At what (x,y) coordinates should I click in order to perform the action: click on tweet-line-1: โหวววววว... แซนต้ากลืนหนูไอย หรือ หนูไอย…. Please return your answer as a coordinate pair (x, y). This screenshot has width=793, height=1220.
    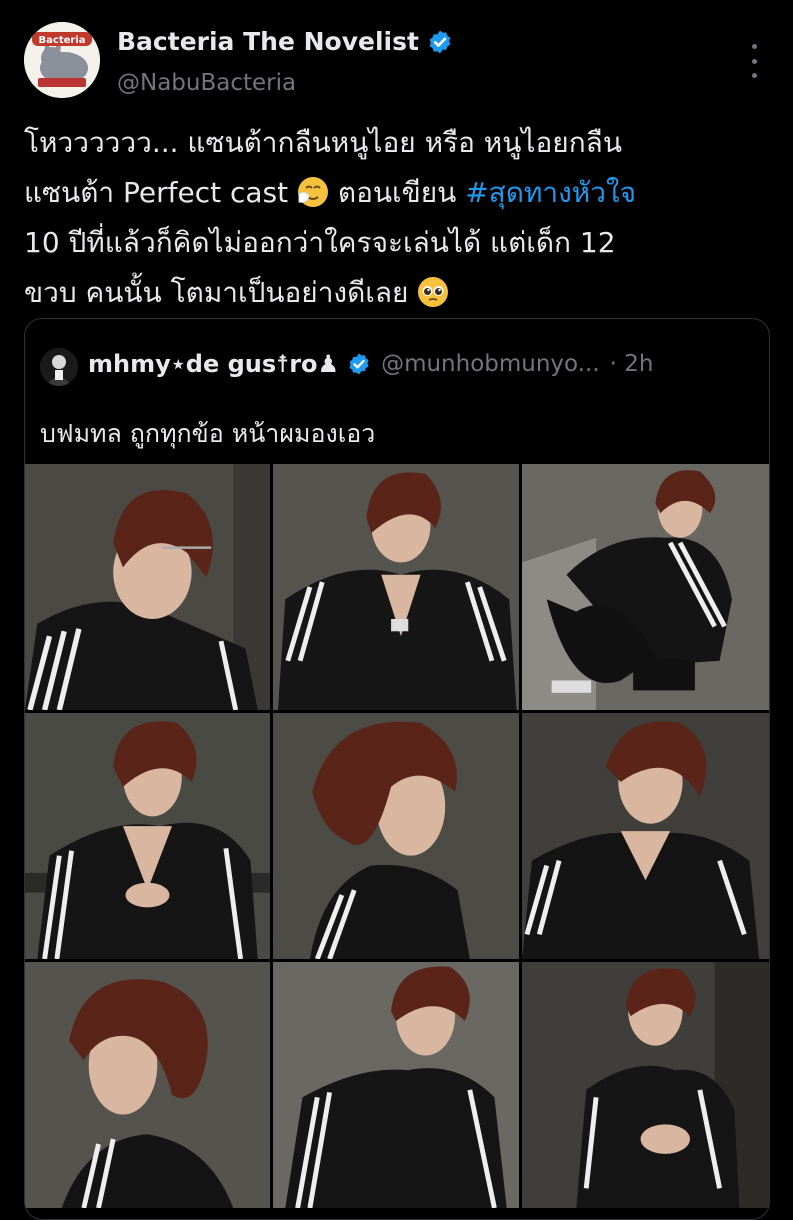
    Looking at the image, I should click on (323, 142).